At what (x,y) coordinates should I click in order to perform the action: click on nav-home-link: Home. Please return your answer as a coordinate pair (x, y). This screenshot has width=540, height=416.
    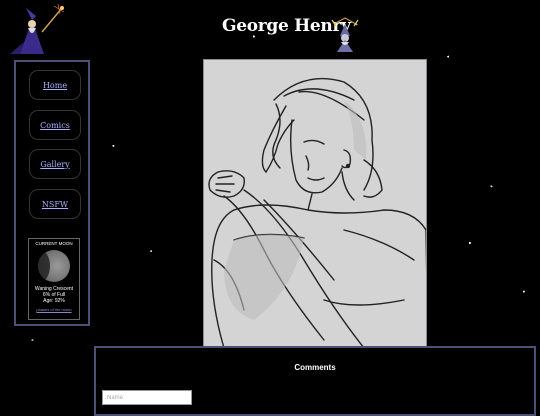
    Looking at the image, I should click on (55, 85).